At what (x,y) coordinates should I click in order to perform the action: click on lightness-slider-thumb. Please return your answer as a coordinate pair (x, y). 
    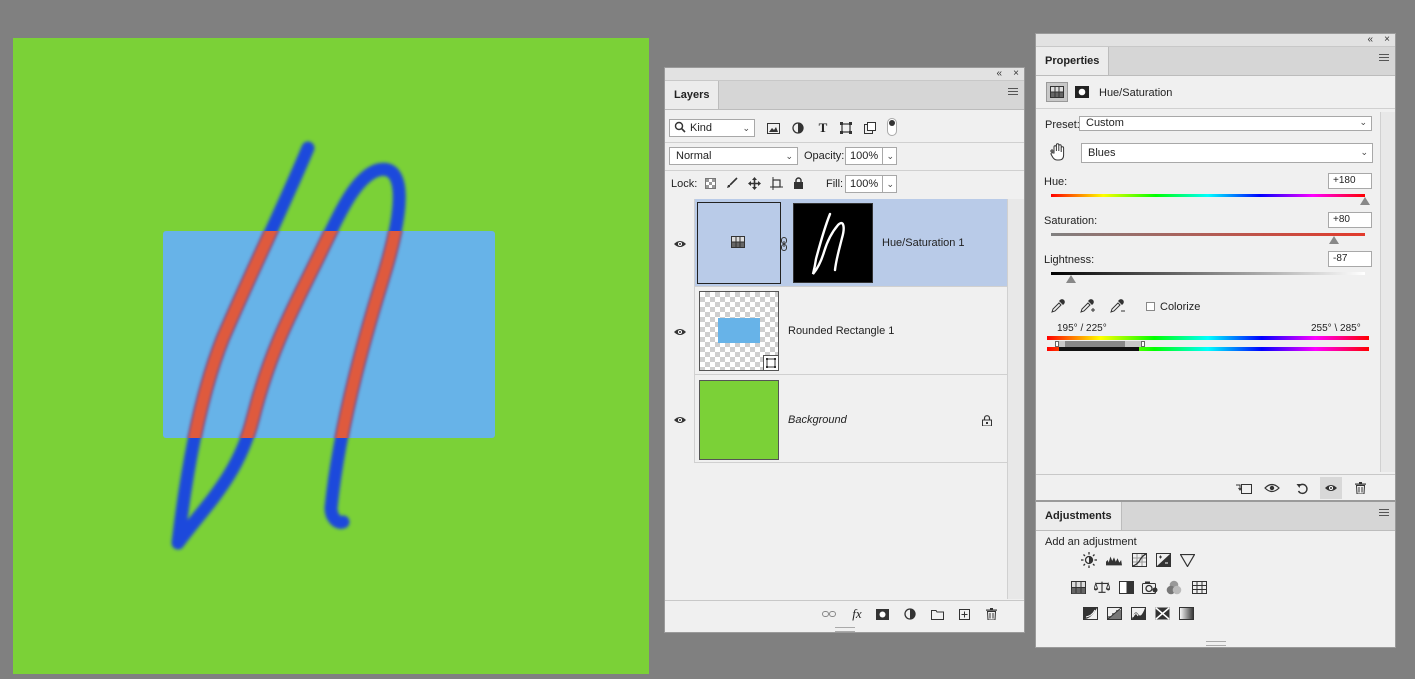
    Looking at the image, I should click on (1071, 279).